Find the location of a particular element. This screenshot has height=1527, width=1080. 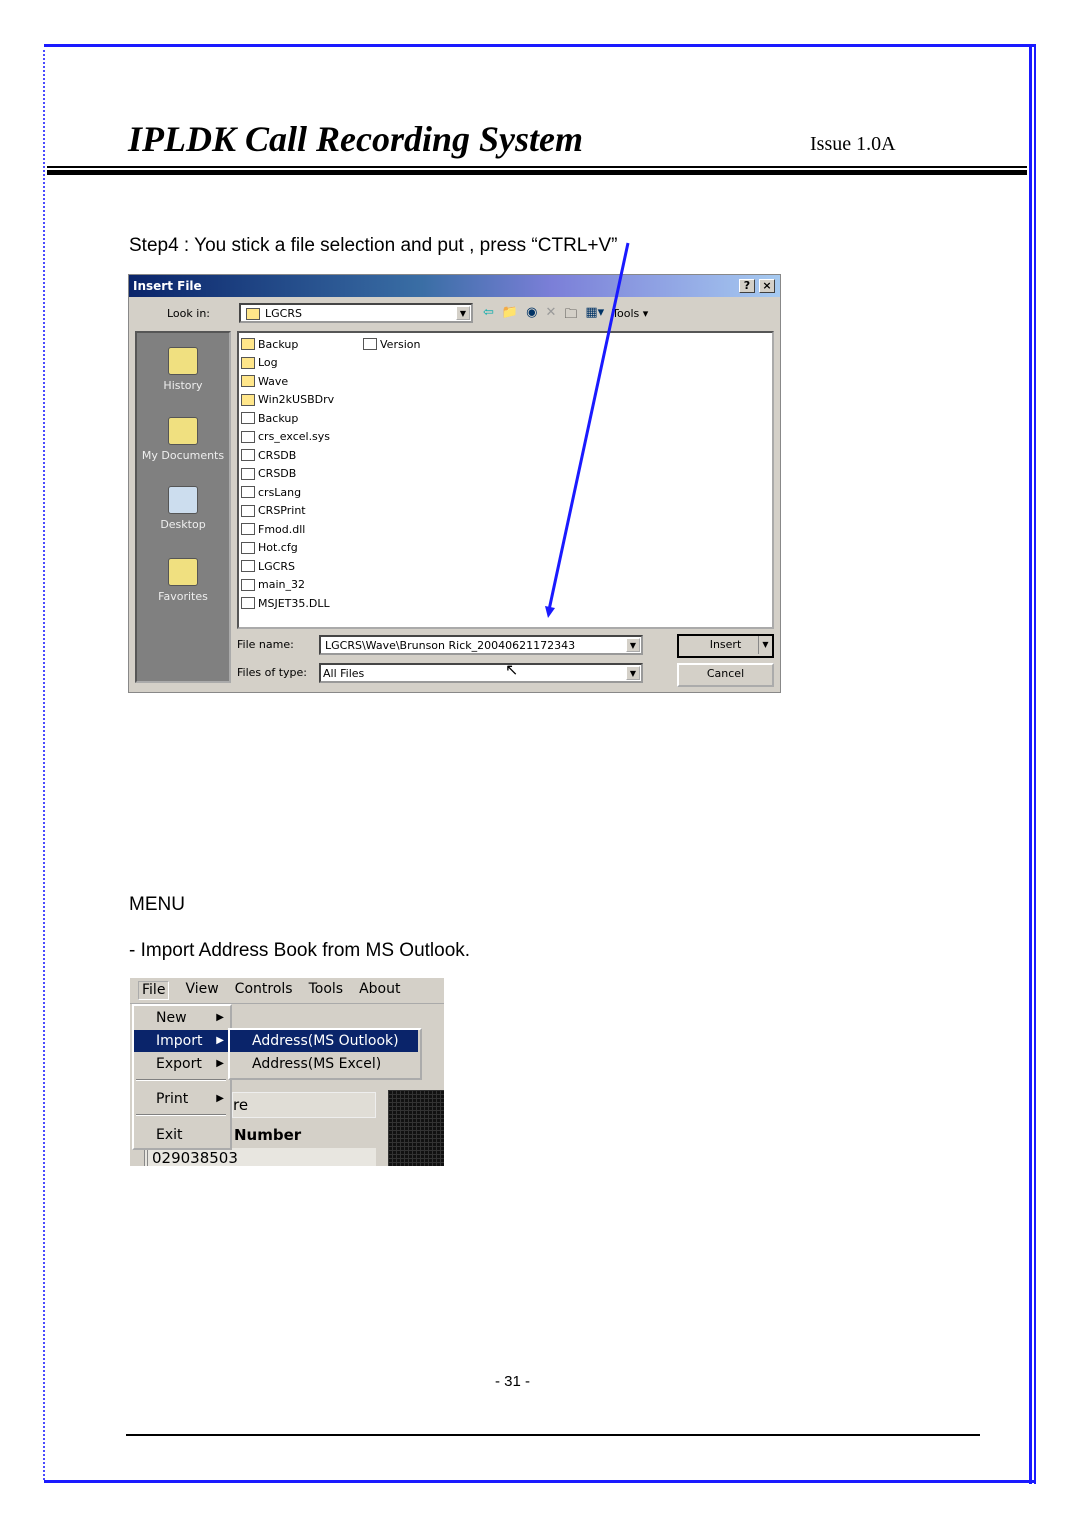

arrow-head is located at coordinates (550, 612).